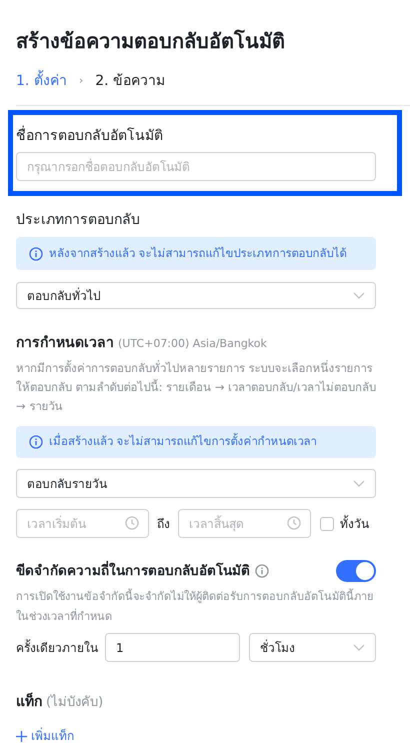  I want to click on field-label: ประเภทการตอบกลับ, so click(78, 220).